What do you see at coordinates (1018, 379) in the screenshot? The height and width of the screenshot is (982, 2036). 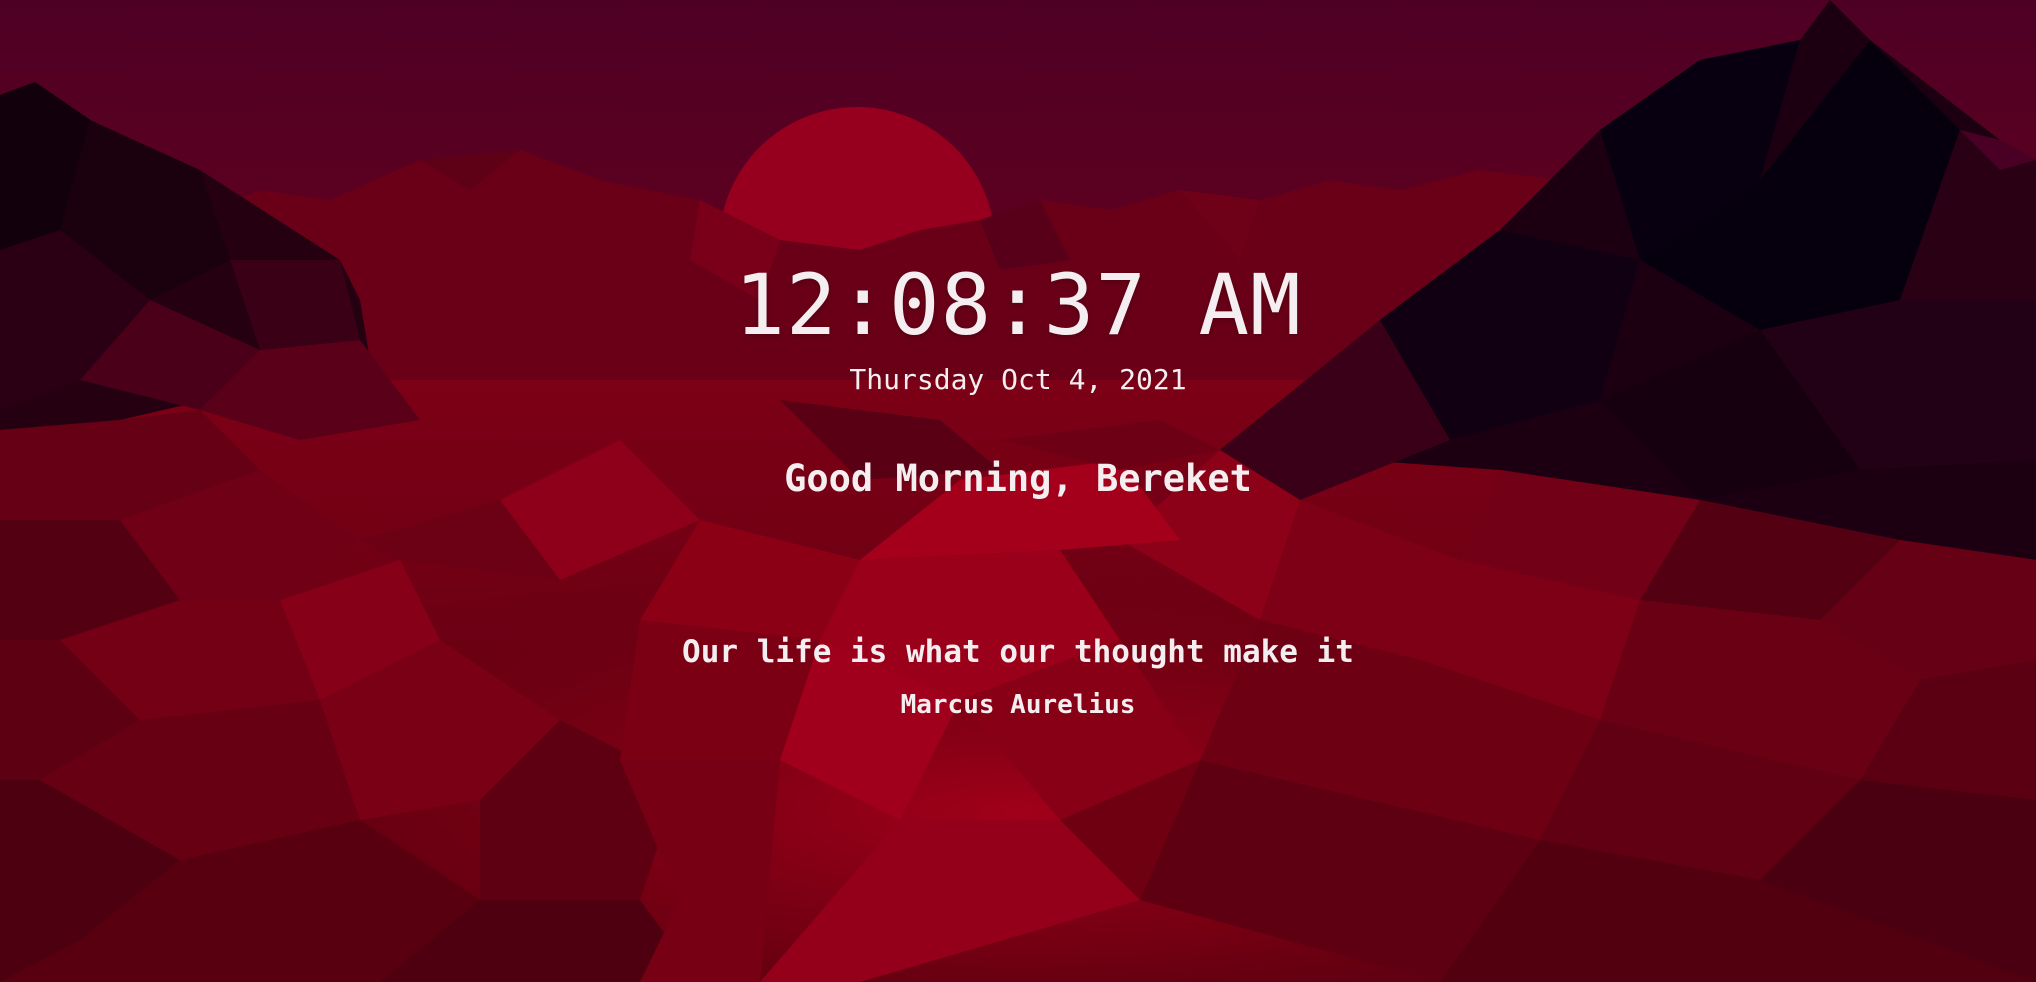 I see `clock-date: Thursday Oct 4, 2021` at bounding box center [1018, 379].